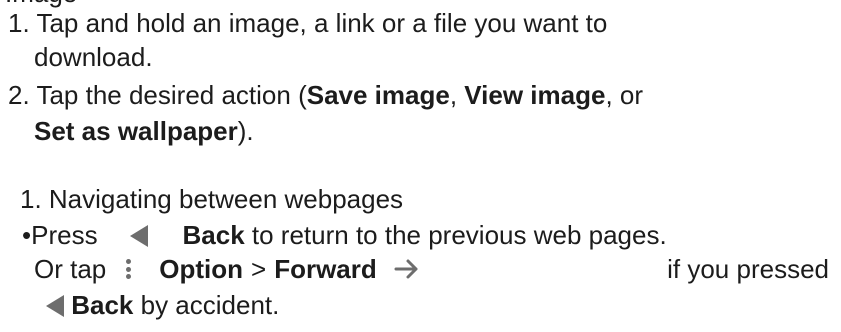 This screenshot has height=332, width=841. I want to click on step-2-text: Tap the desired action (, so click(171, 95).